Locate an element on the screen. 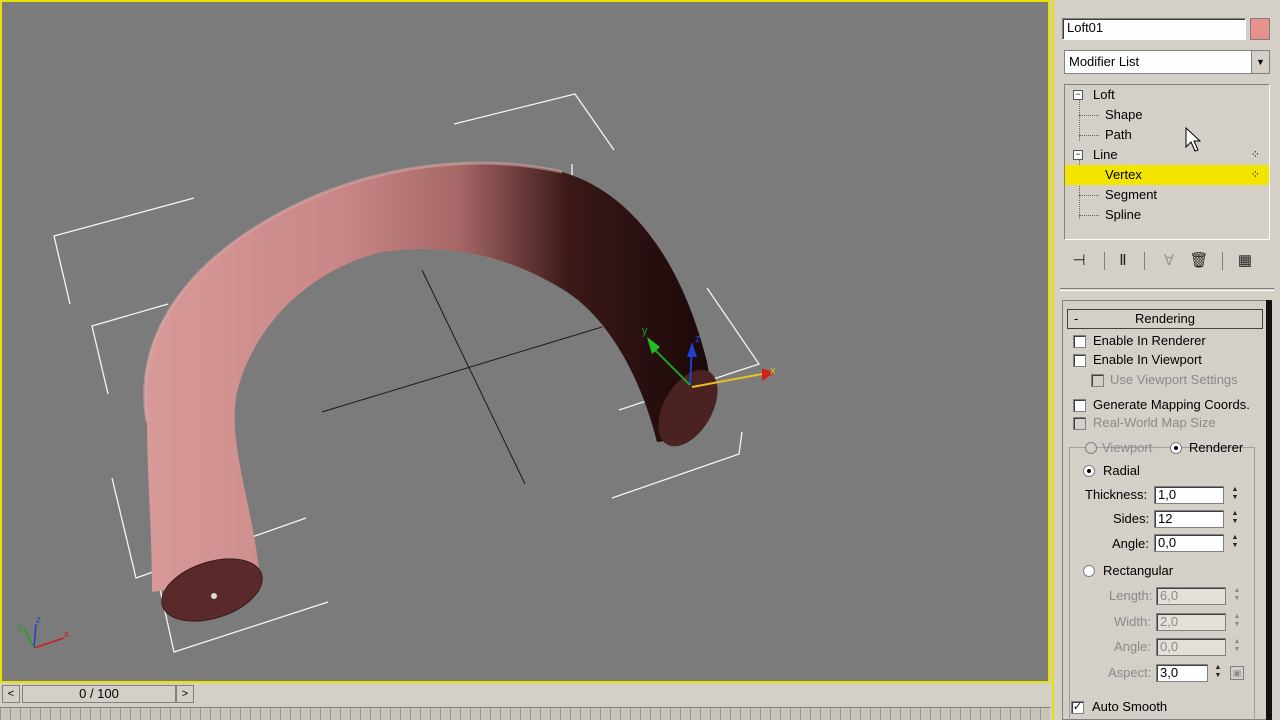  stack-item-label: Path is located at coordinates (1118, 134).